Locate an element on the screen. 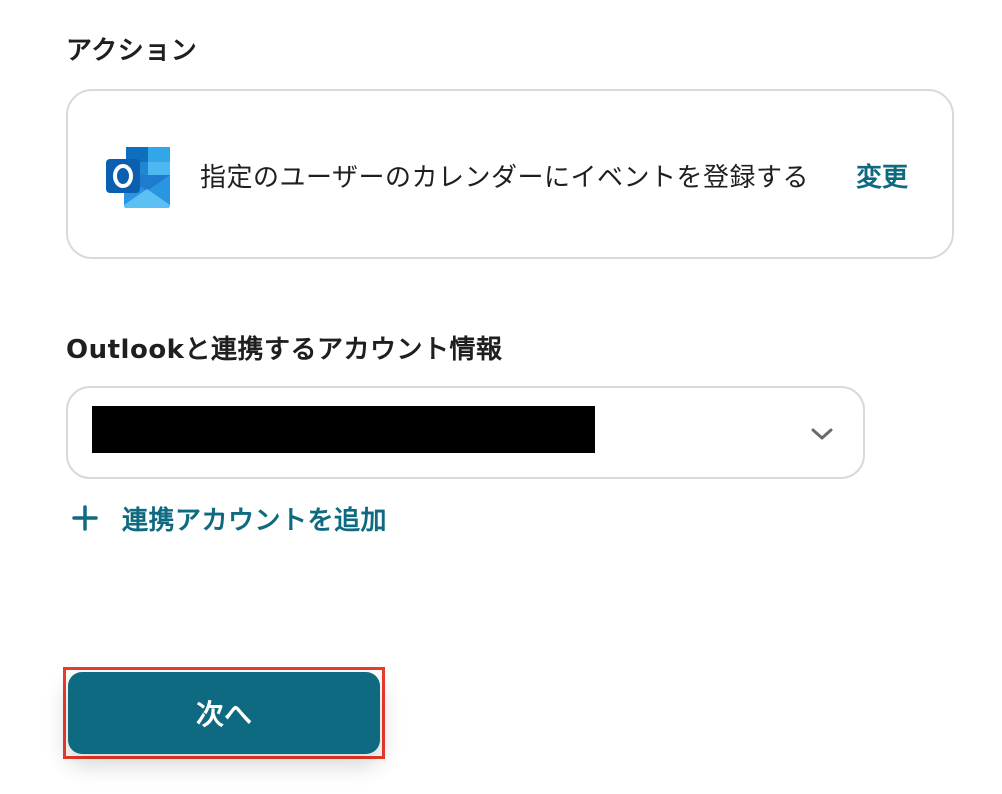  redacted-account-value is located at coordinates (343, 429).